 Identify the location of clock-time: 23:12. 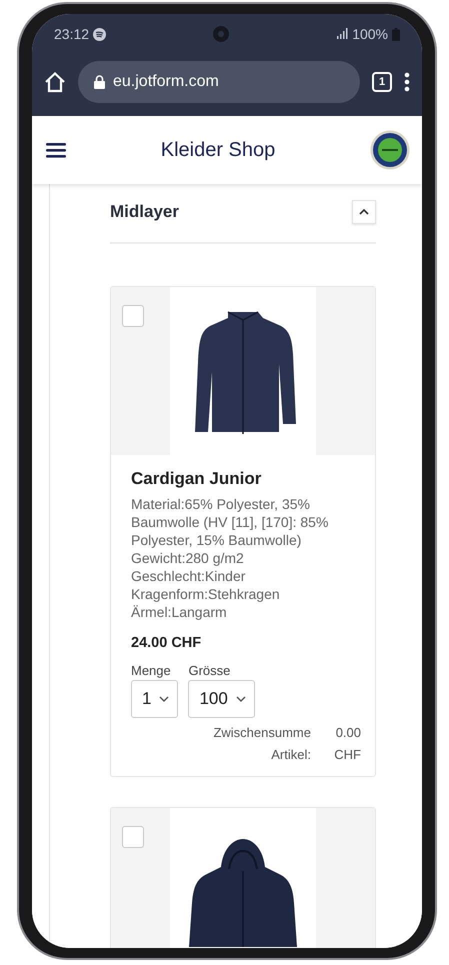
(72, 34).